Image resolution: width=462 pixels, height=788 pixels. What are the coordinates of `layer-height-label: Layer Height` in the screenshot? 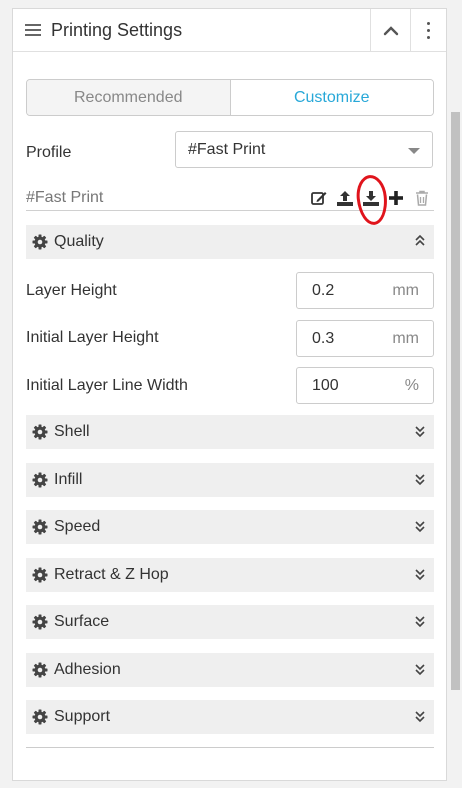 It's located at (71, 290).